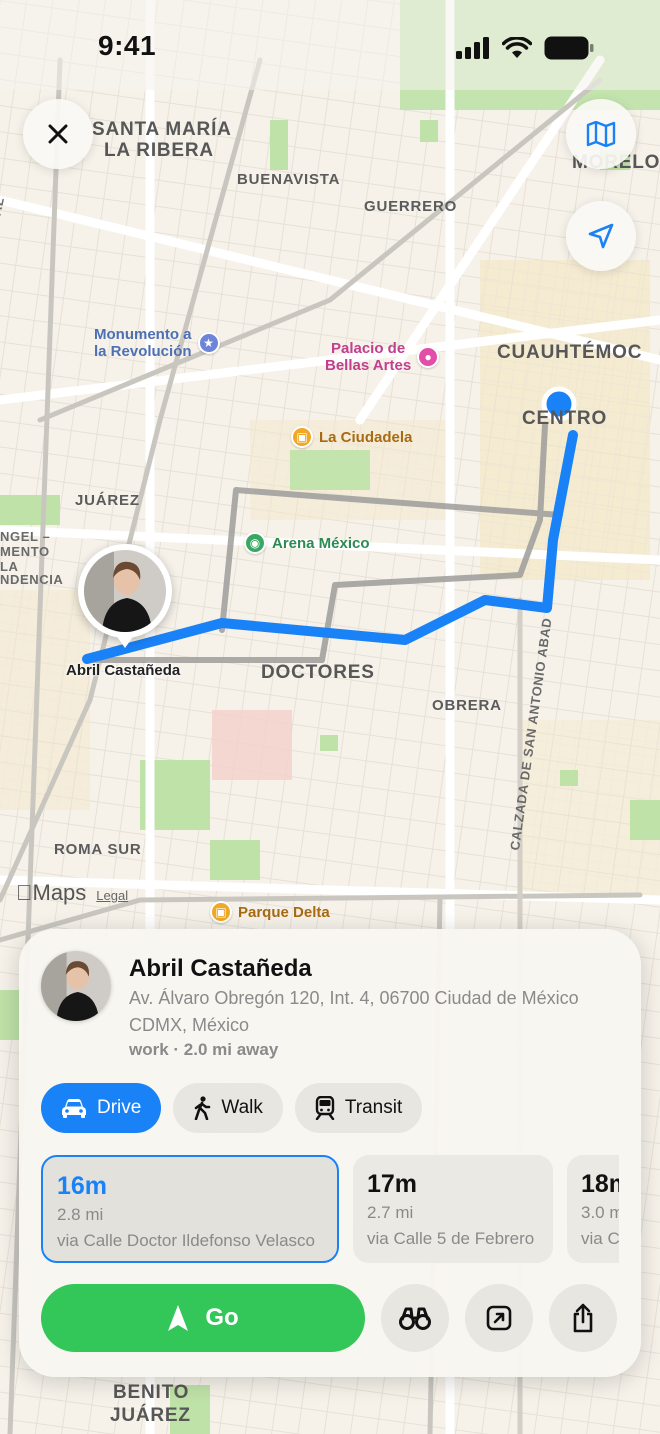 The height and width of the screenshot is (1434, 660). Describe the element at coordinates (76, 986) in the screenshot. I see `avatar` at that location.